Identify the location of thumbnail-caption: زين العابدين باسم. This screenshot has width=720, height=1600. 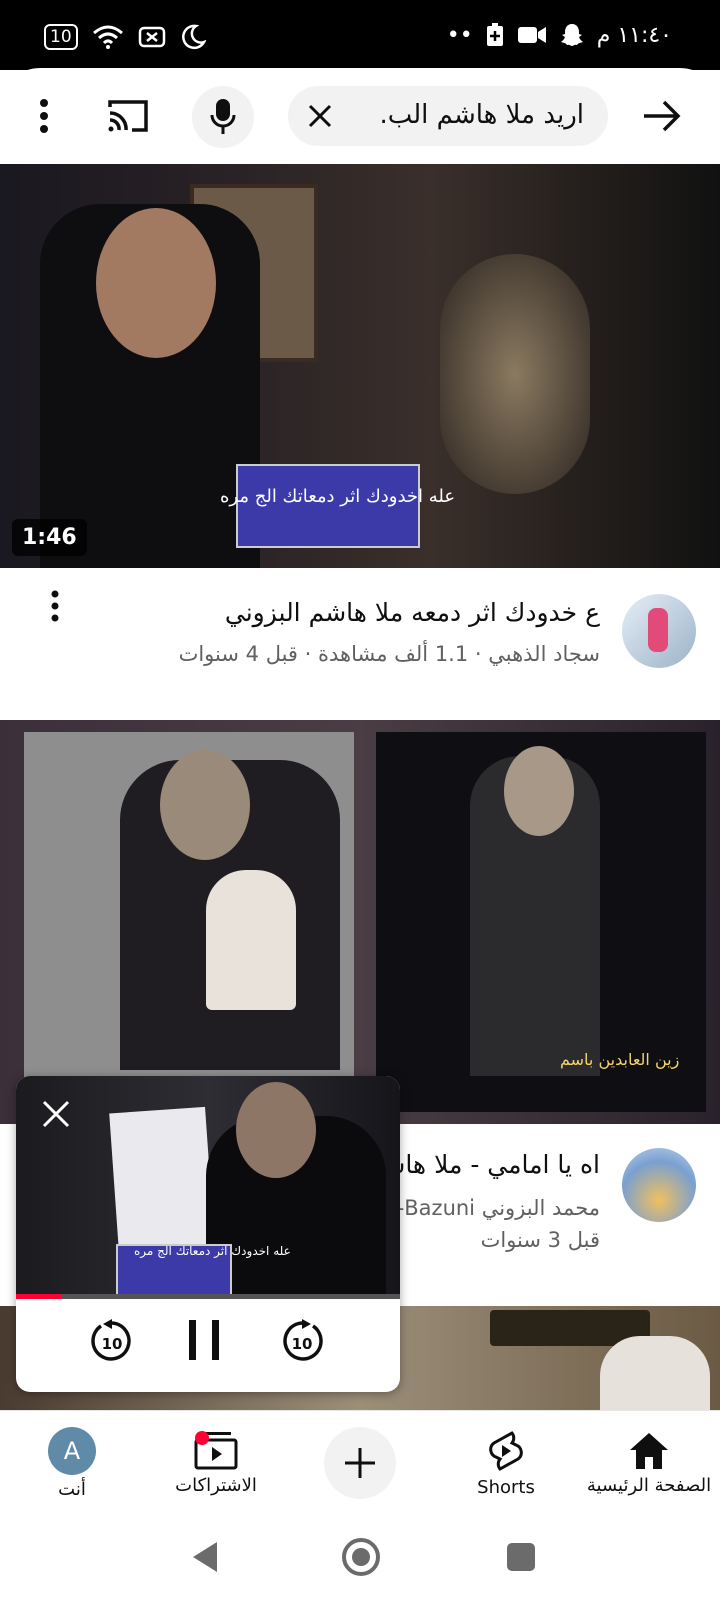
(620, 1059).